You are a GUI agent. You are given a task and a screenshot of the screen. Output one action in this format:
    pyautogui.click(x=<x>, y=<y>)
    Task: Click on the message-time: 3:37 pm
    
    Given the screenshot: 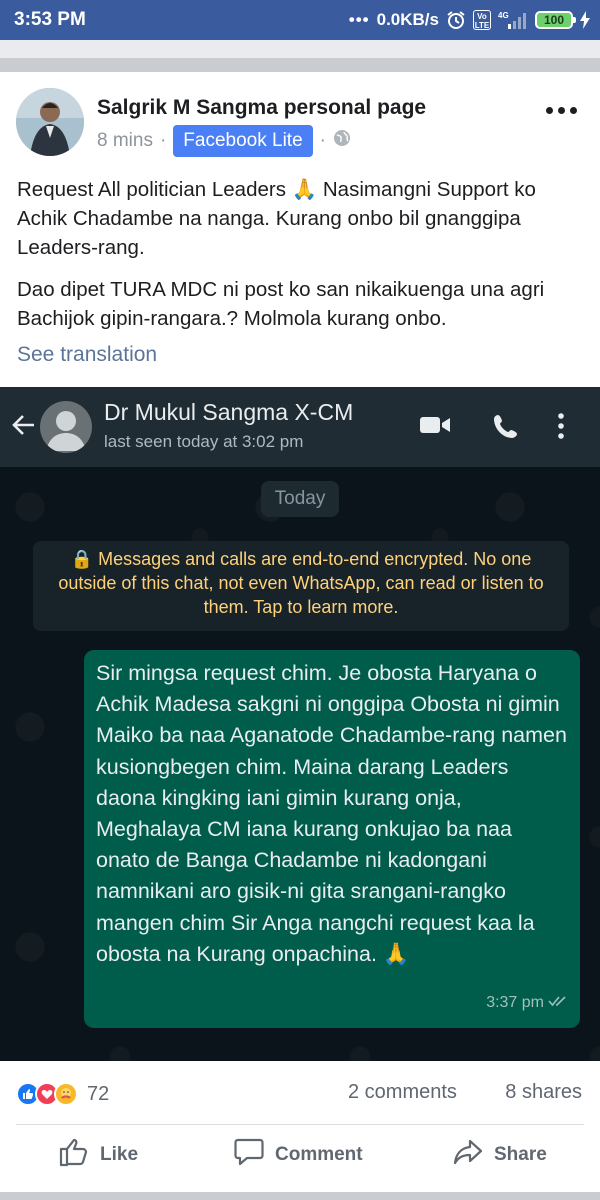 What is the action you would take?
    pyautogui.click(x=515, y=1002)
    